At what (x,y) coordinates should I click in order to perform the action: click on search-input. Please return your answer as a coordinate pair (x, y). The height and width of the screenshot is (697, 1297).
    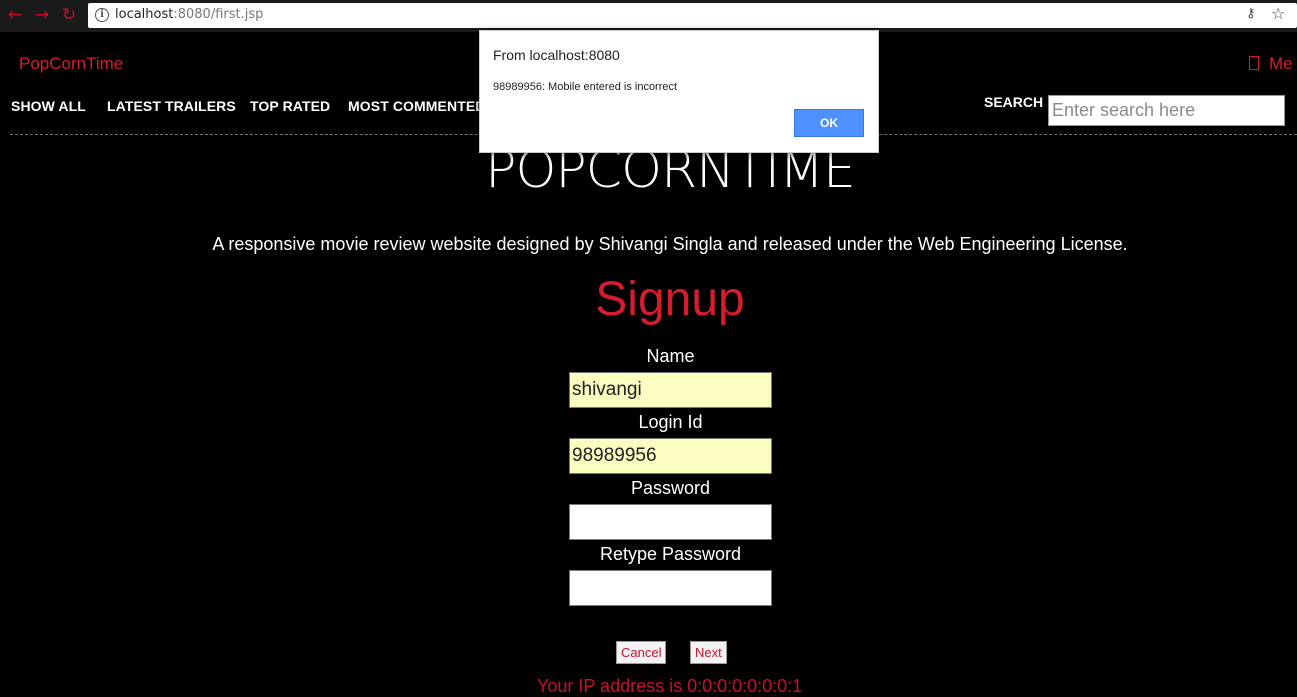
    Looking at the image, I should click on (1166, 110).